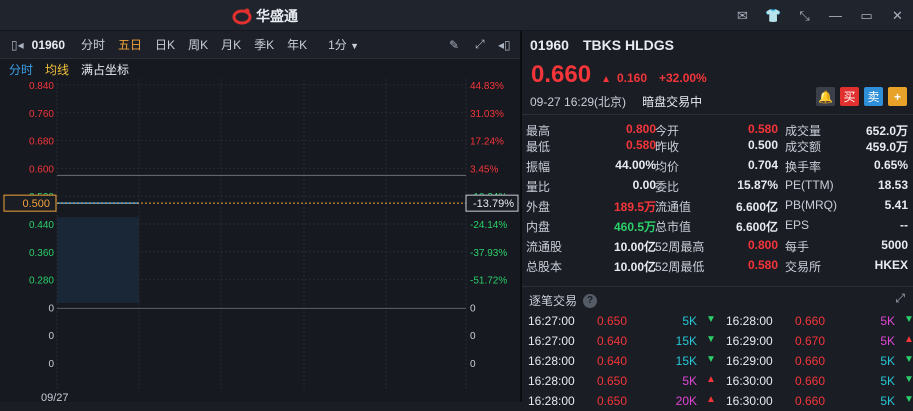 This screenshot has height=411, width=913. I want to click on expand-ticks-icon: ⤢, so click(900, 298).